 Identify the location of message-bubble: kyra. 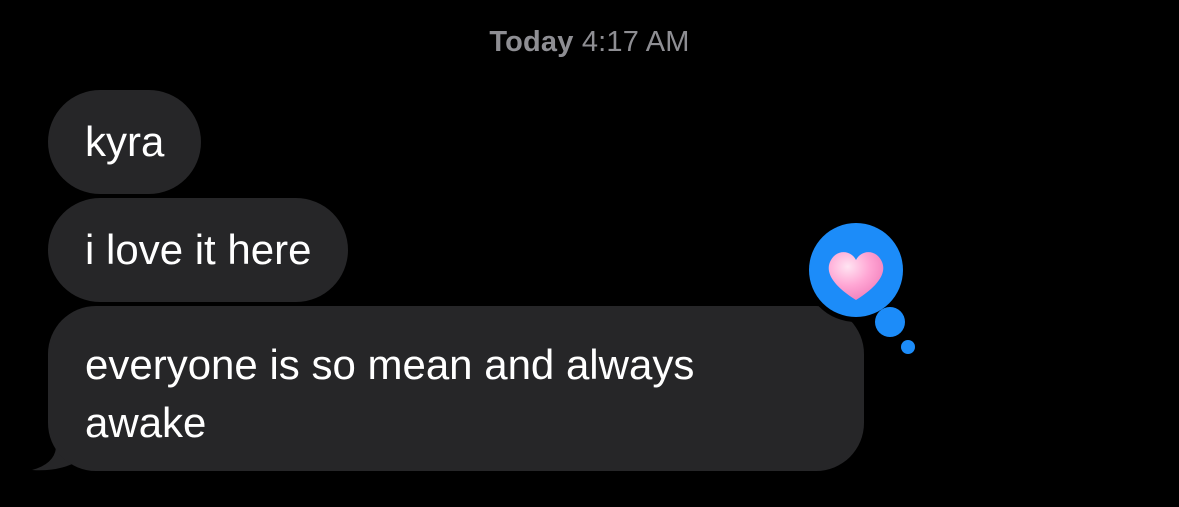
(125, 142).